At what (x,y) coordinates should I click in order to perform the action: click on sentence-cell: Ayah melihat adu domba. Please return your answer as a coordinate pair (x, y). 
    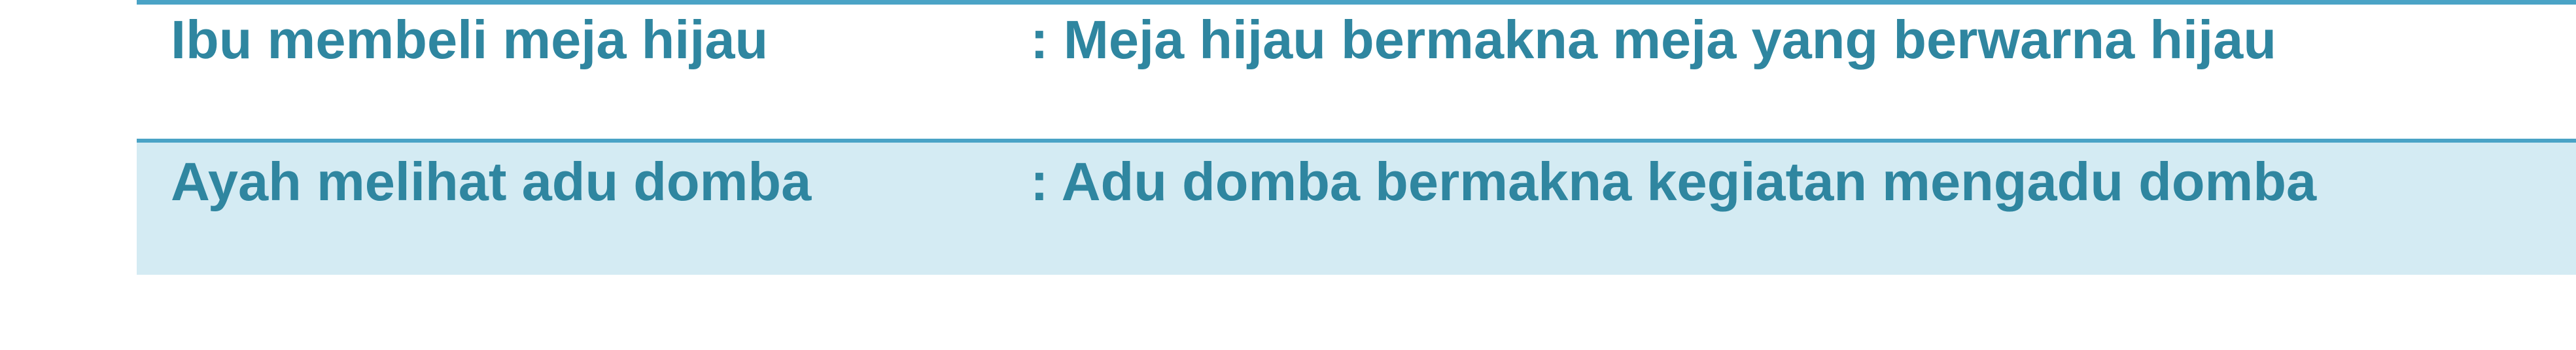
    Looking at the image, I should click on (491, 181).